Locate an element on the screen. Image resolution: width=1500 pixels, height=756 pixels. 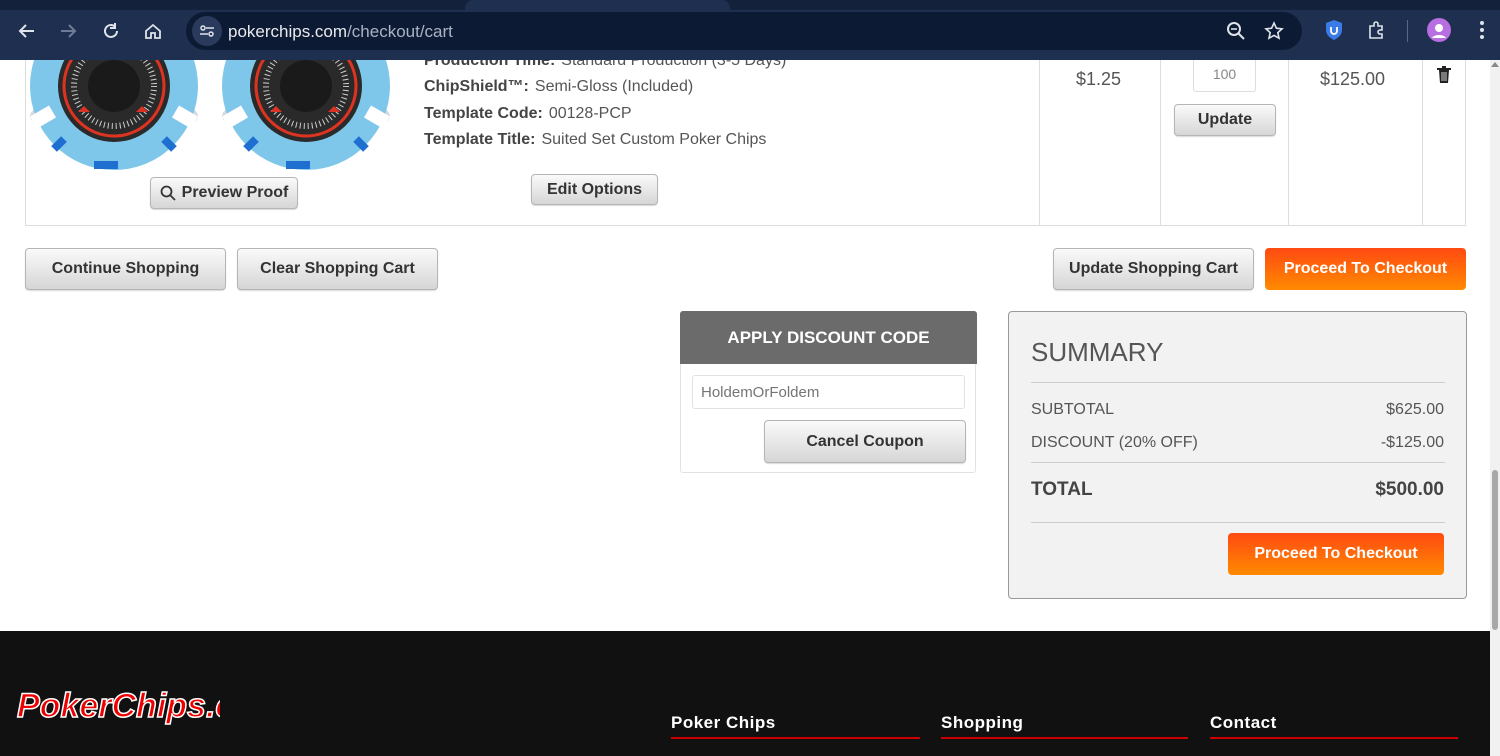
address-bar: pokerchips.com/checkout/cart is located at coordinates (744, 31).